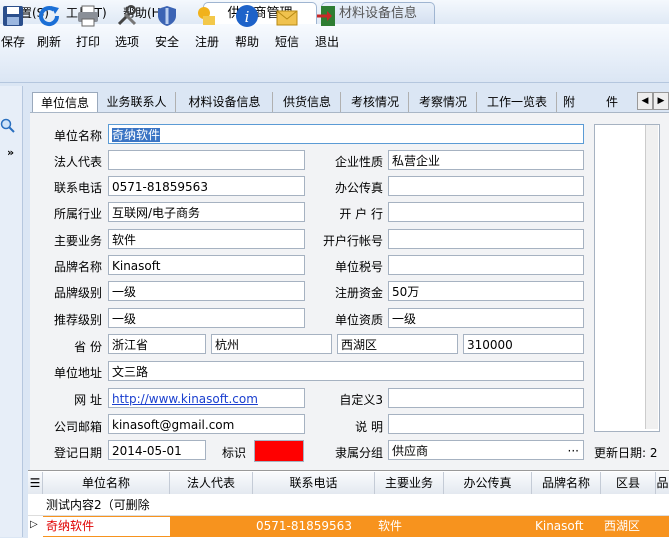 Image resolution: width=669 pixels, height=538 pixels. What do you see at coordinates (65, 102) in the screenshot?
I see `tab-unit-info: 单位信息` at bounding box center [65, 102].